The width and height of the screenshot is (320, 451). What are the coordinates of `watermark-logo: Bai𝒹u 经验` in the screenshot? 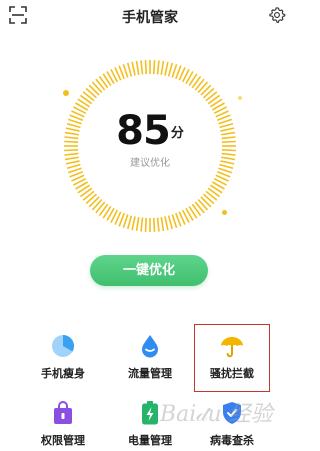 It's located at (216, 414).